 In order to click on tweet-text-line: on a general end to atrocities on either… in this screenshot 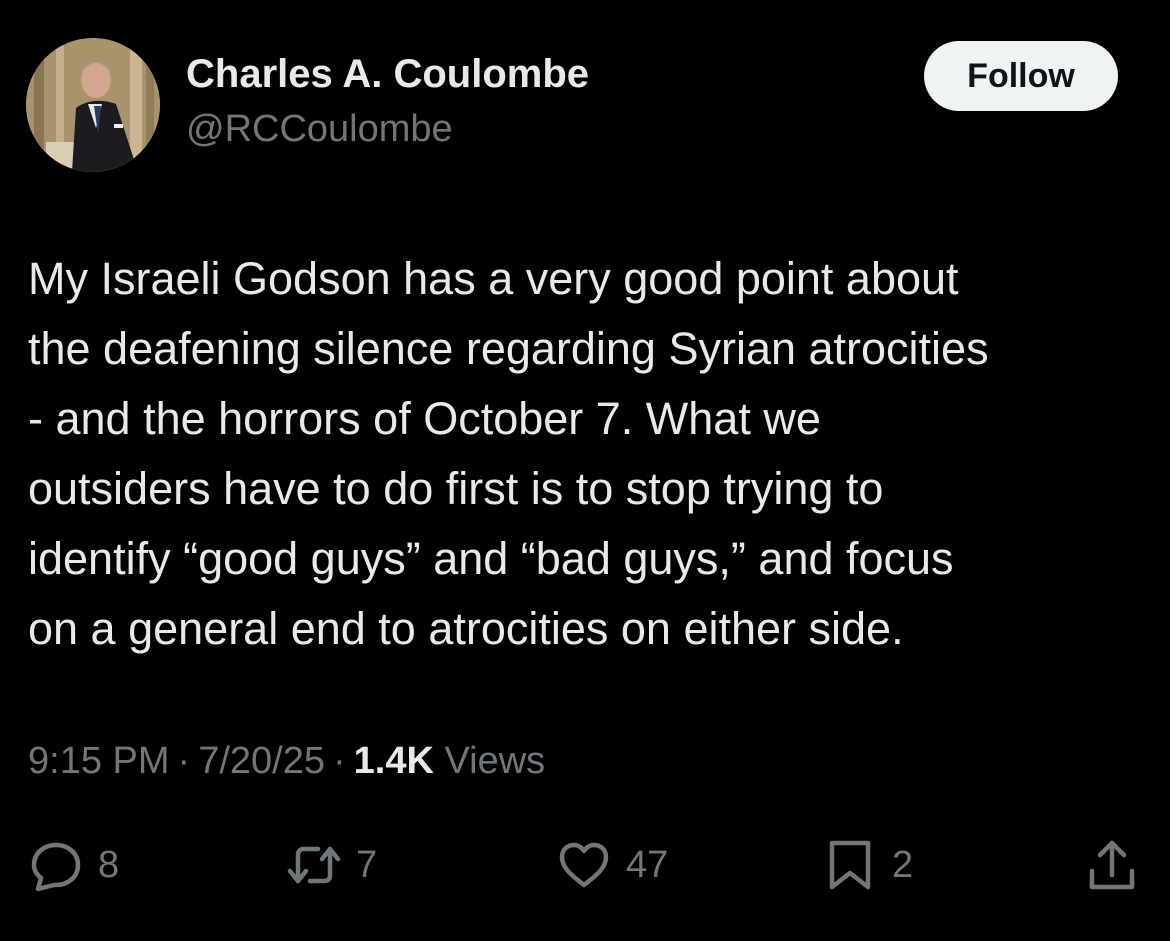, I will do `click(466, 628)`.